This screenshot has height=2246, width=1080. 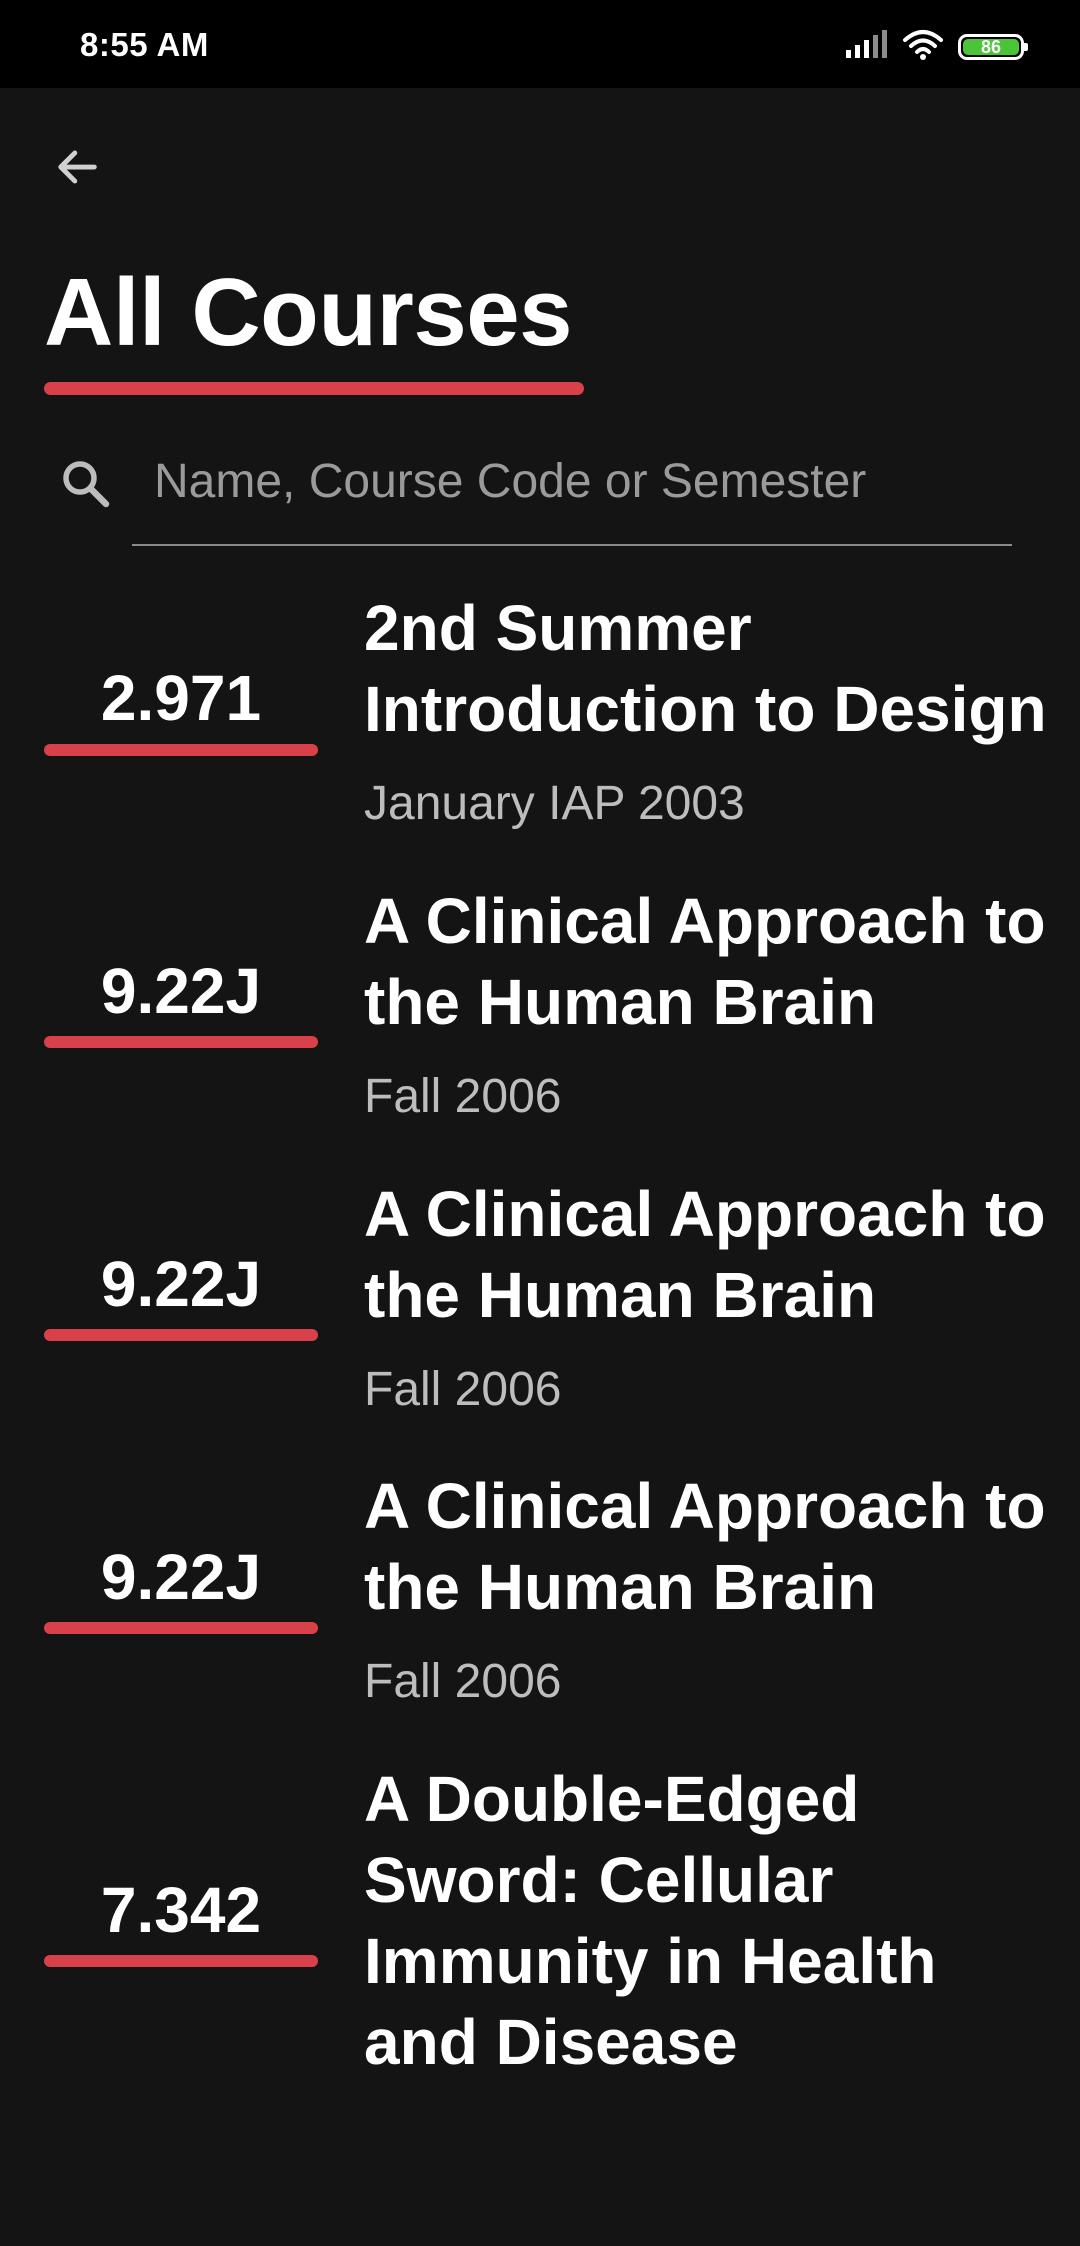 I want to click on course-code-block: 2.971, so click(x=182, y=709).